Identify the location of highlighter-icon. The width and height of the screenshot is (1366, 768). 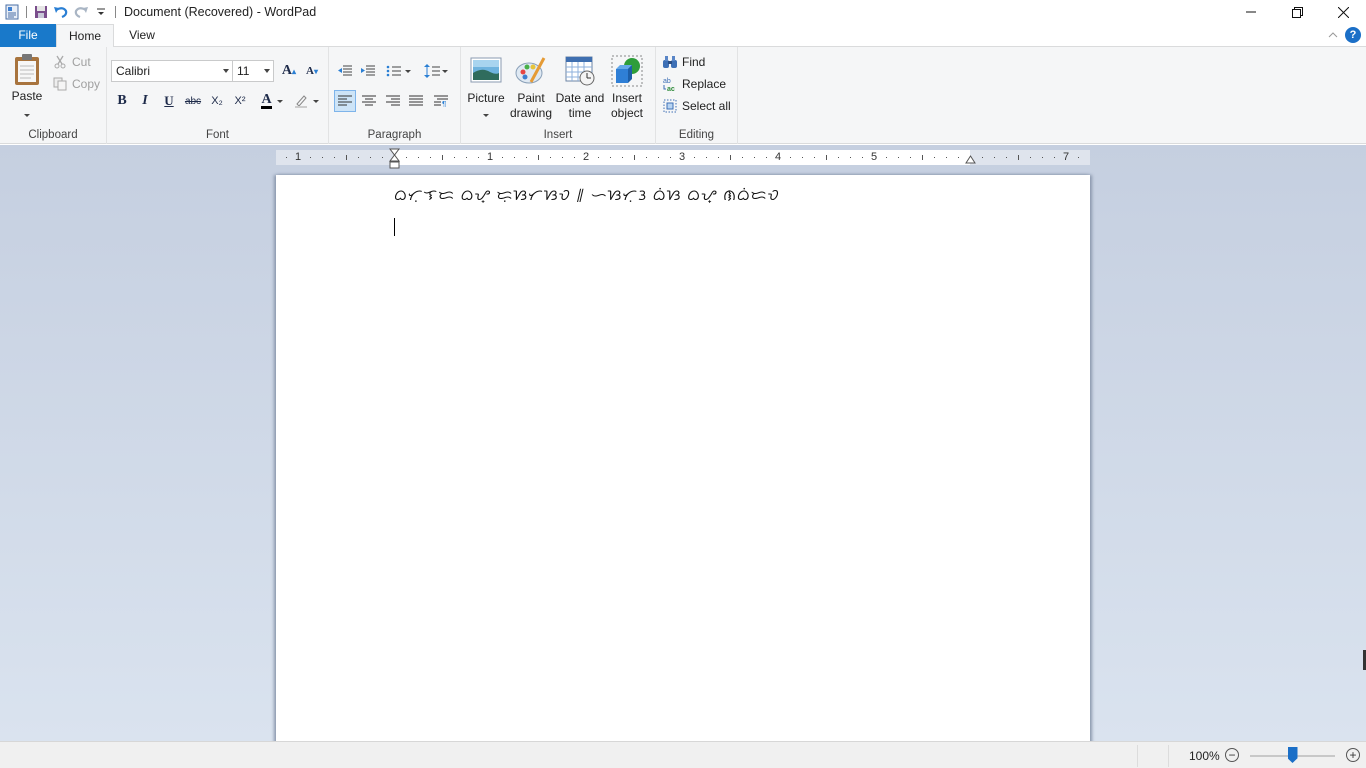
(301, 101).